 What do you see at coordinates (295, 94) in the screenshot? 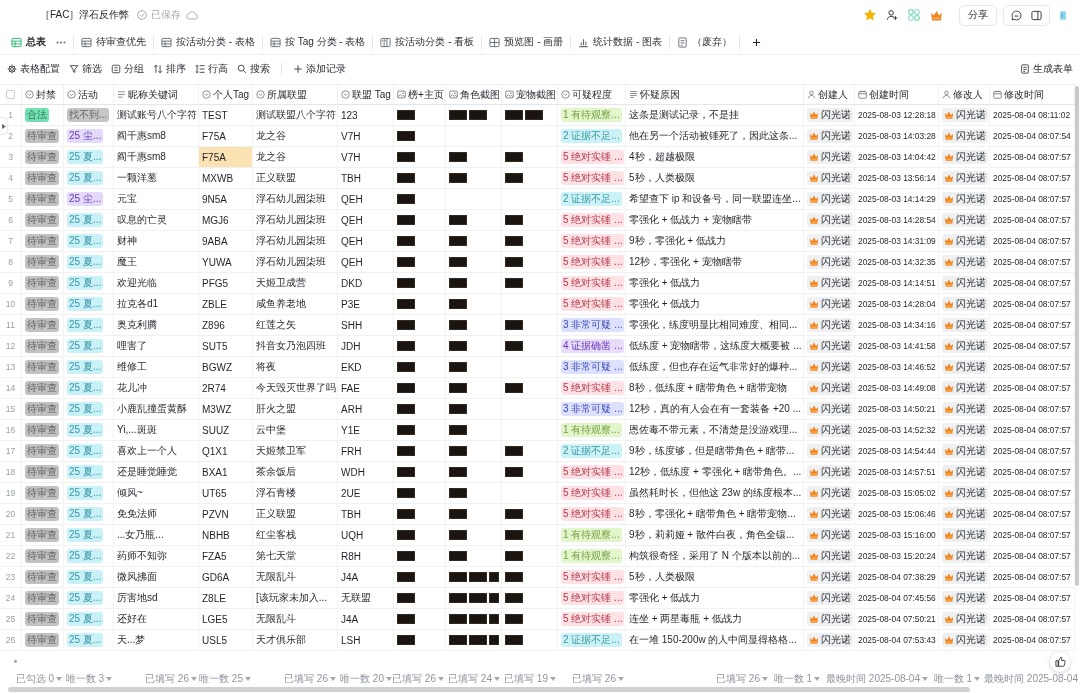
I see `column-header: 所属联盟` at bounding box center [295, 94].